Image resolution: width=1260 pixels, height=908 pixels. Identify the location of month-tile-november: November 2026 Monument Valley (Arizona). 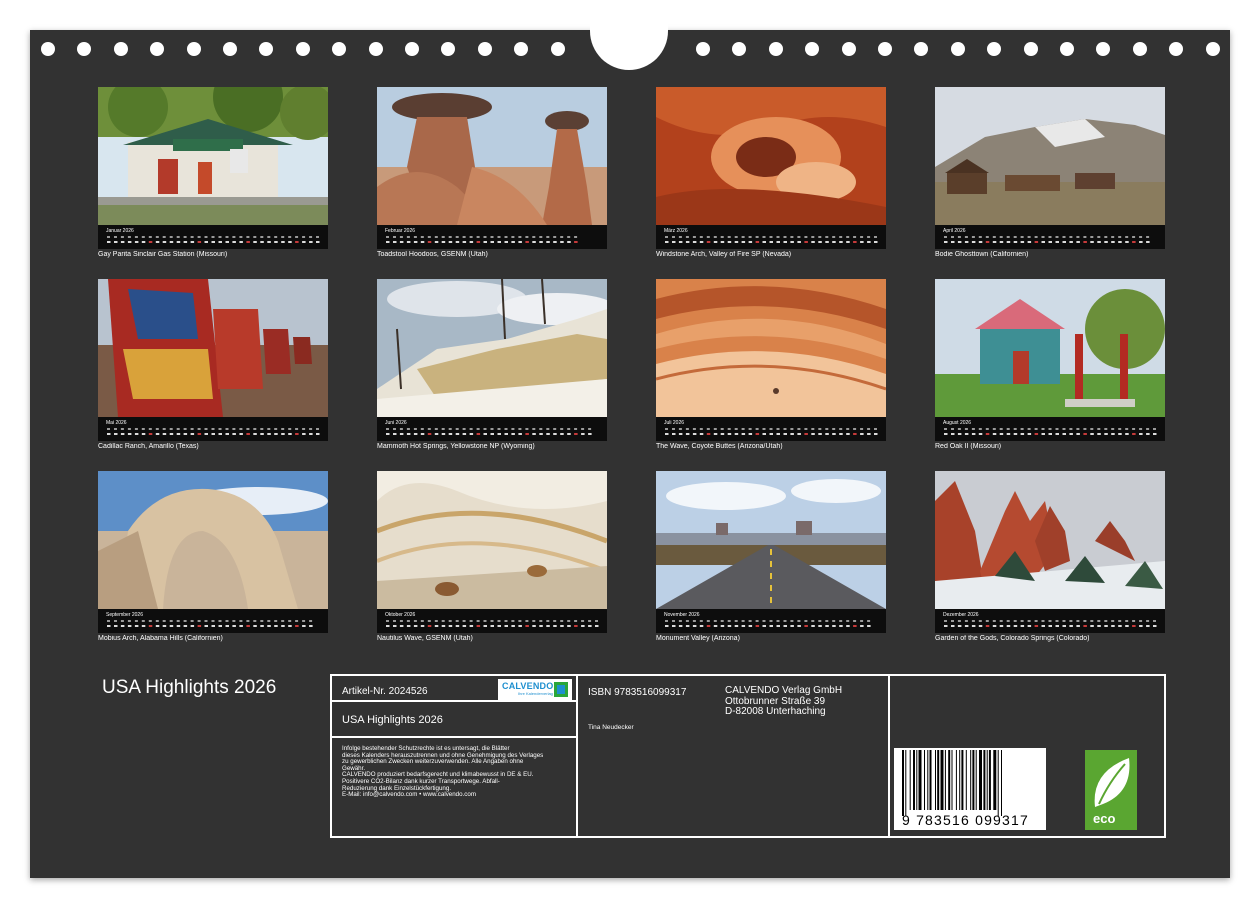
(771, 556).